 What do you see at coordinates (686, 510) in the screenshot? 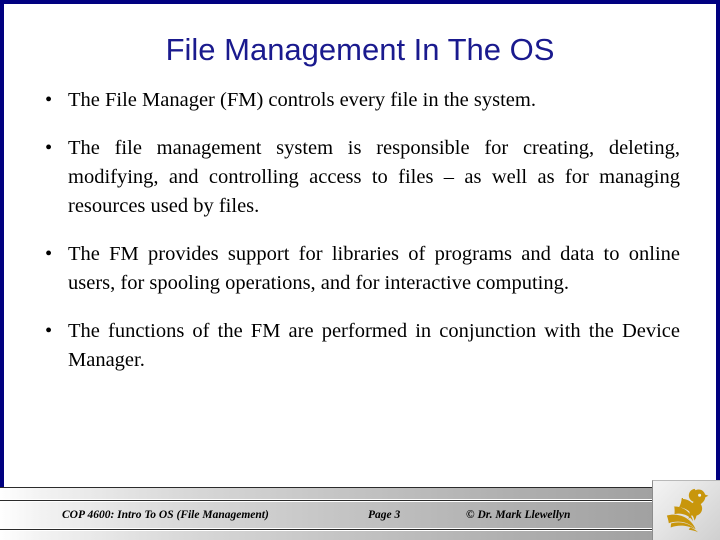
I see `ucf-pegasus-logo-container` at bounding box center [686, 510].